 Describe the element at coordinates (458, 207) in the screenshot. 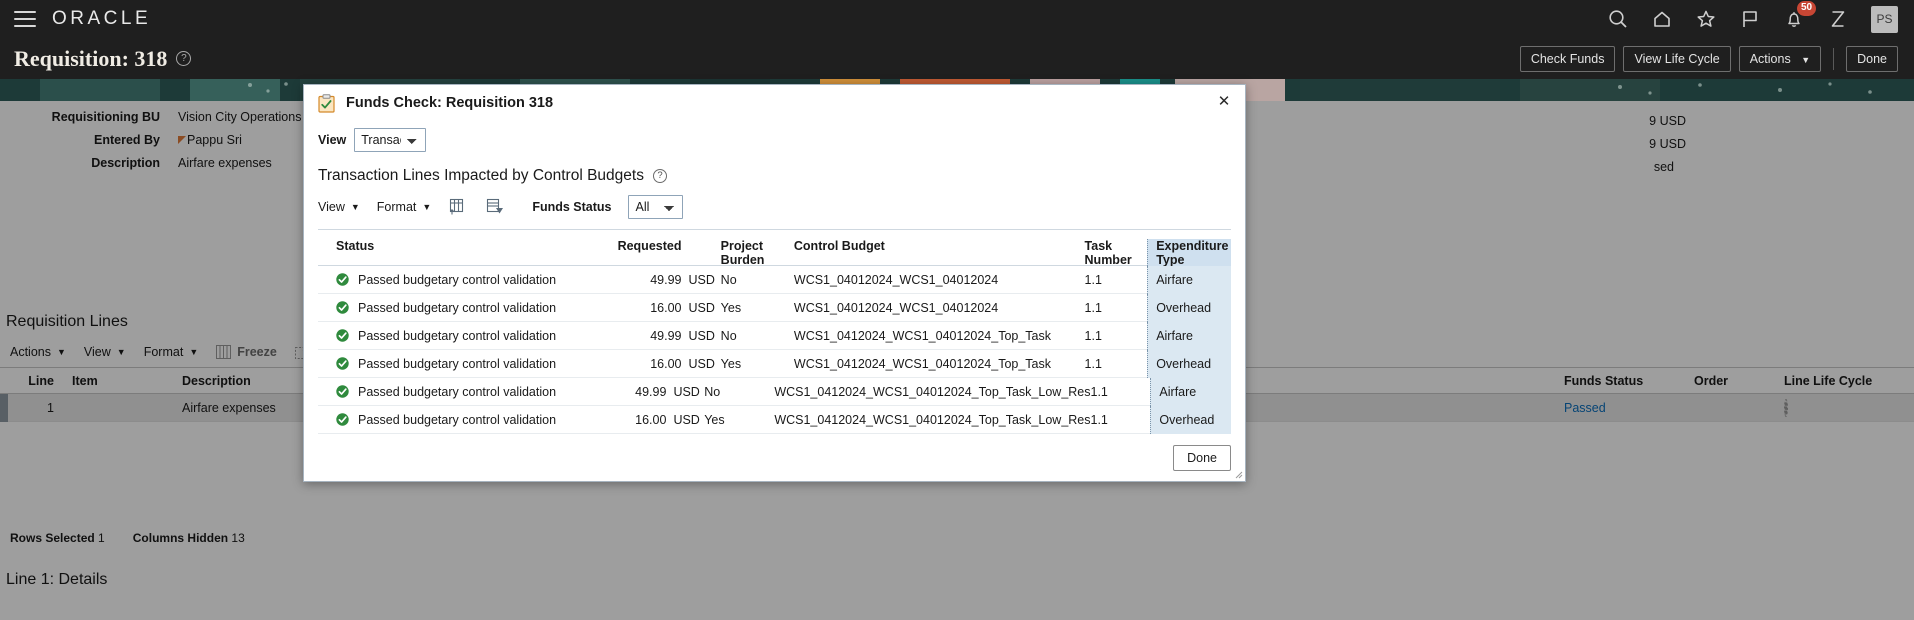

I see `freeze-columns-icon` at that location.